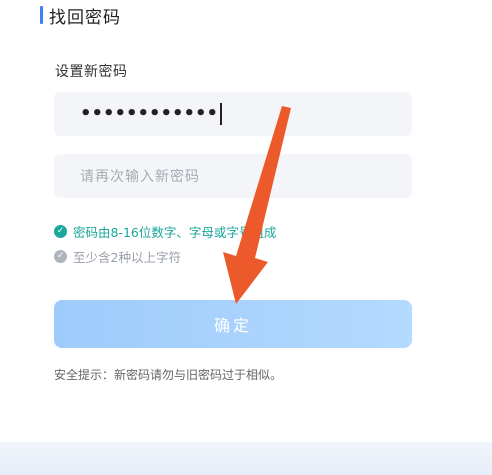 The image size is (492, 475). What do you see at coordinates (85, 17) in the screenshot?
I see `page-title: 找回密码` at bounding box center [85, 17].